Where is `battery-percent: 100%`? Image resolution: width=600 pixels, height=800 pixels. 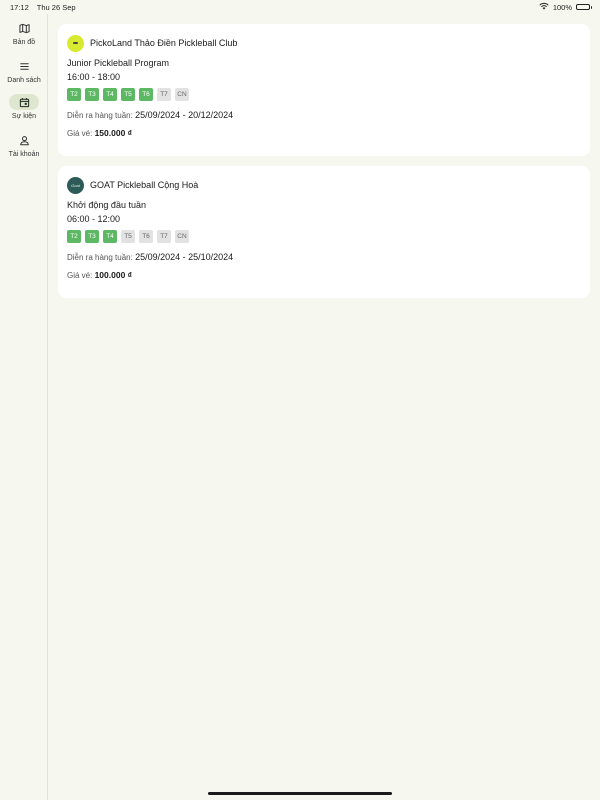 battery-percent: 100% is located at coordinates (562, 7).